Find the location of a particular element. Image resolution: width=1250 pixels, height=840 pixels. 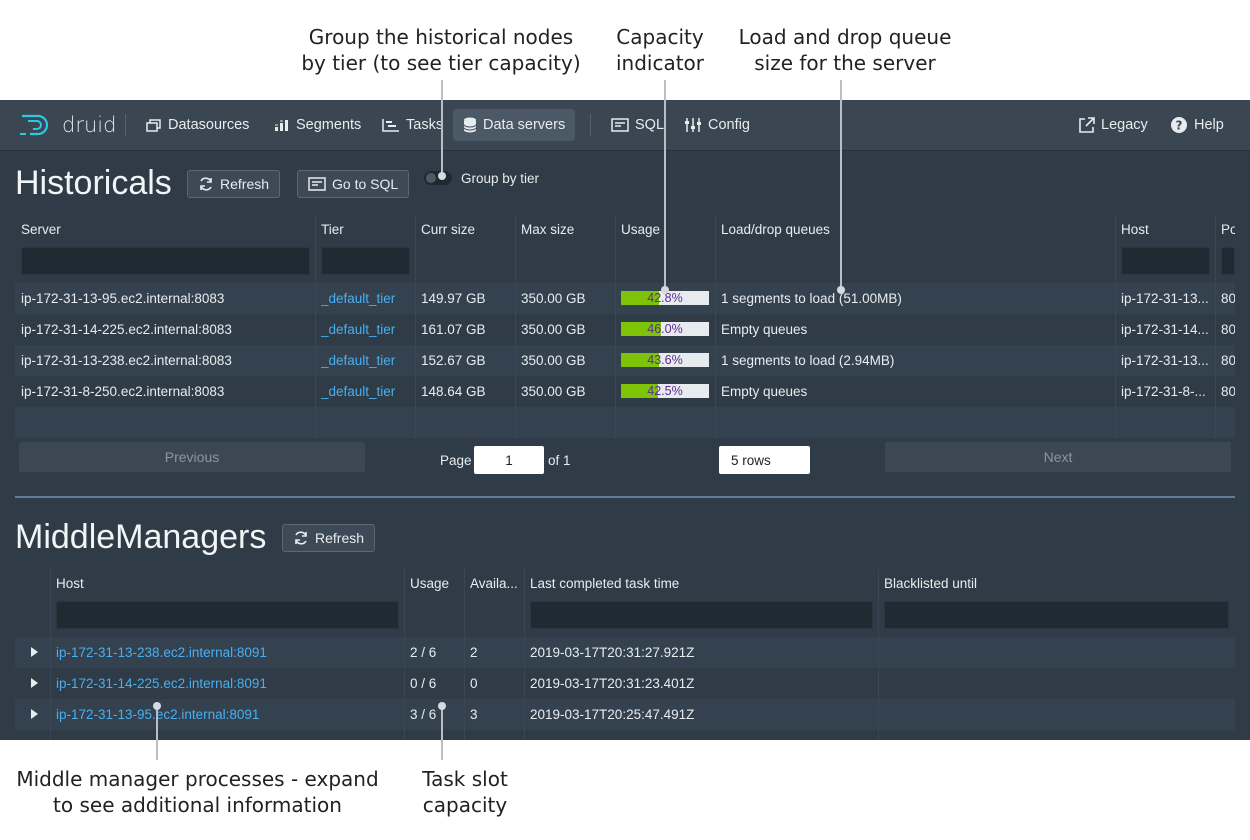

nav-legacy: Legacy is located at coordinates (1113, 125).